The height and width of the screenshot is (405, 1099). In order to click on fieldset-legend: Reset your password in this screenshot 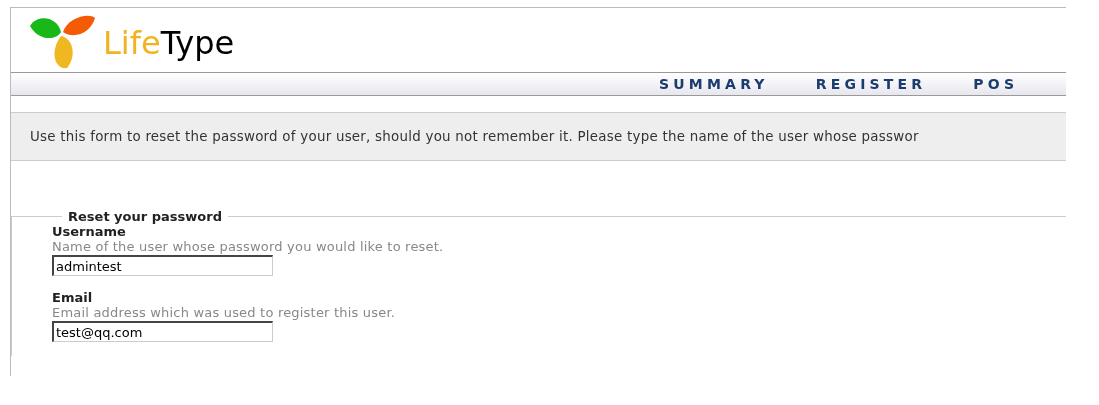, I will do `click(145, 216)`.